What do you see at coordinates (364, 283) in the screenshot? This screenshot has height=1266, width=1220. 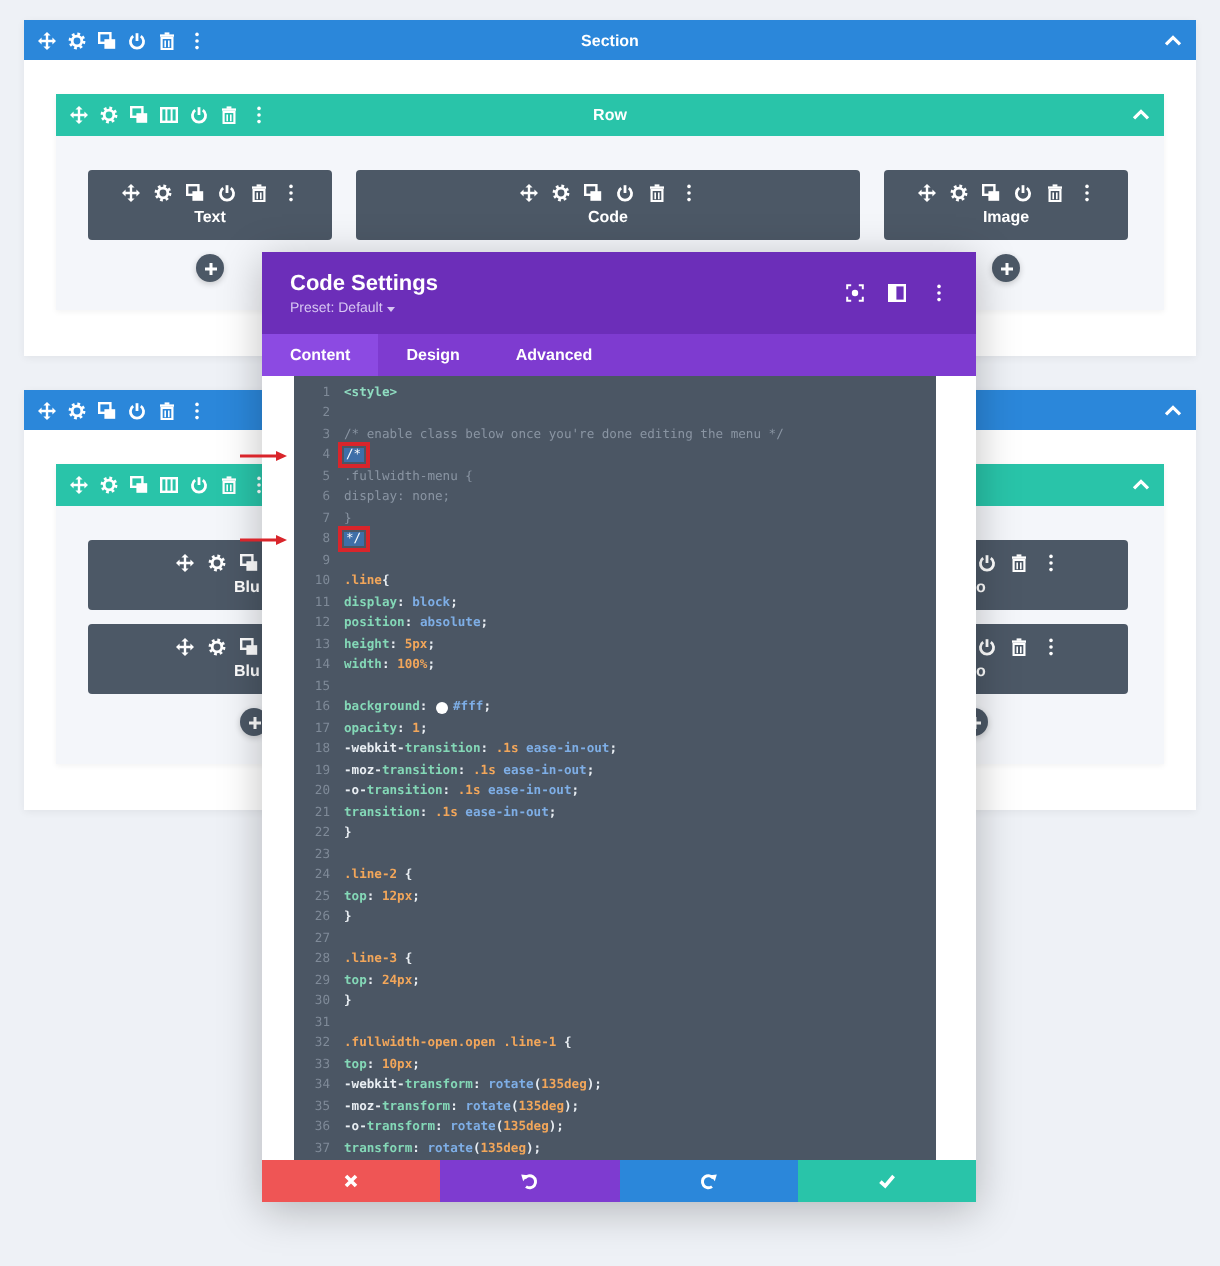 I see `modal-title: Code Settings` at bounding box center [364, 283].